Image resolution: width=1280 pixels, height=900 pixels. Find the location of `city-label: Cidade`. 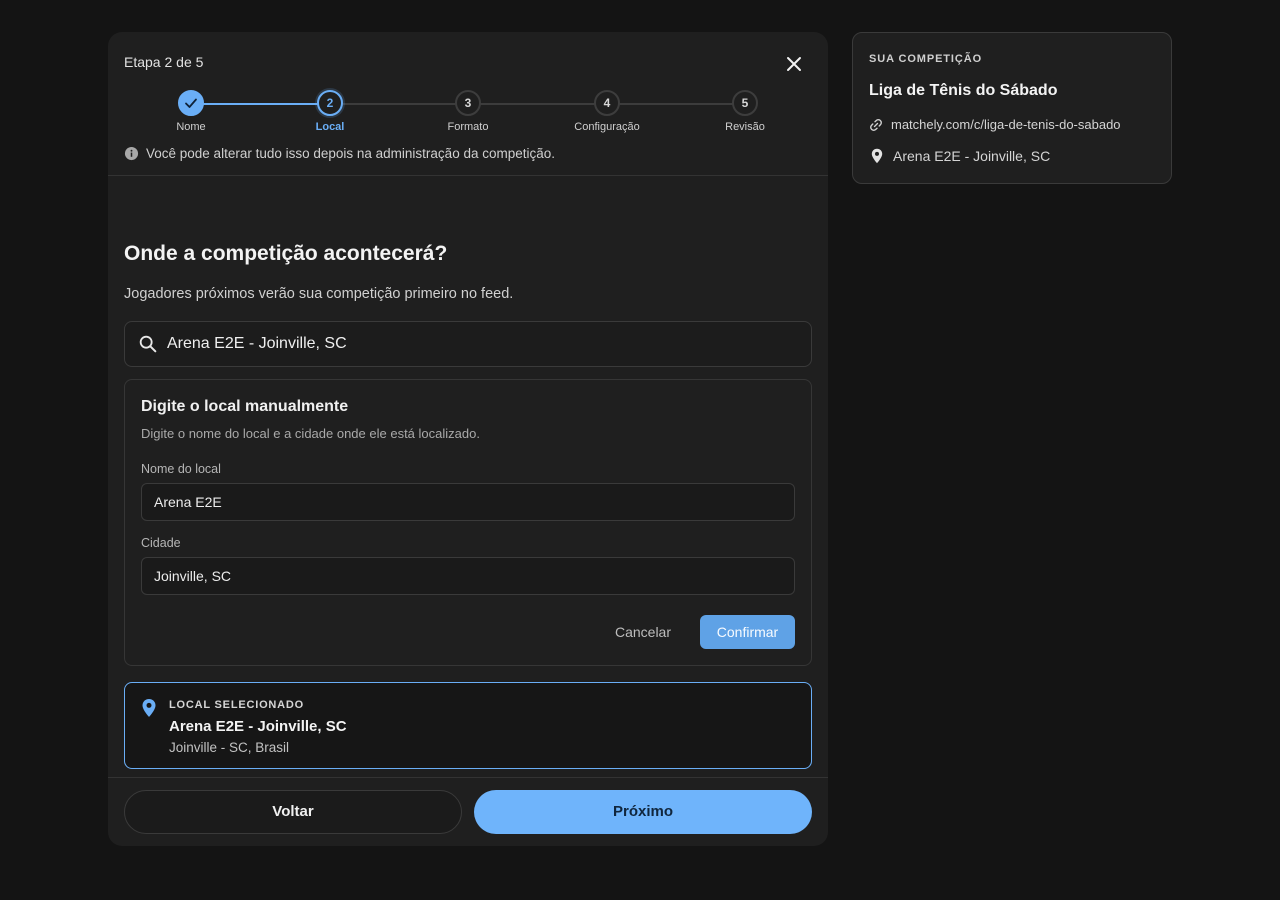

city-label: Cidade is located at coordinates (161, 543).